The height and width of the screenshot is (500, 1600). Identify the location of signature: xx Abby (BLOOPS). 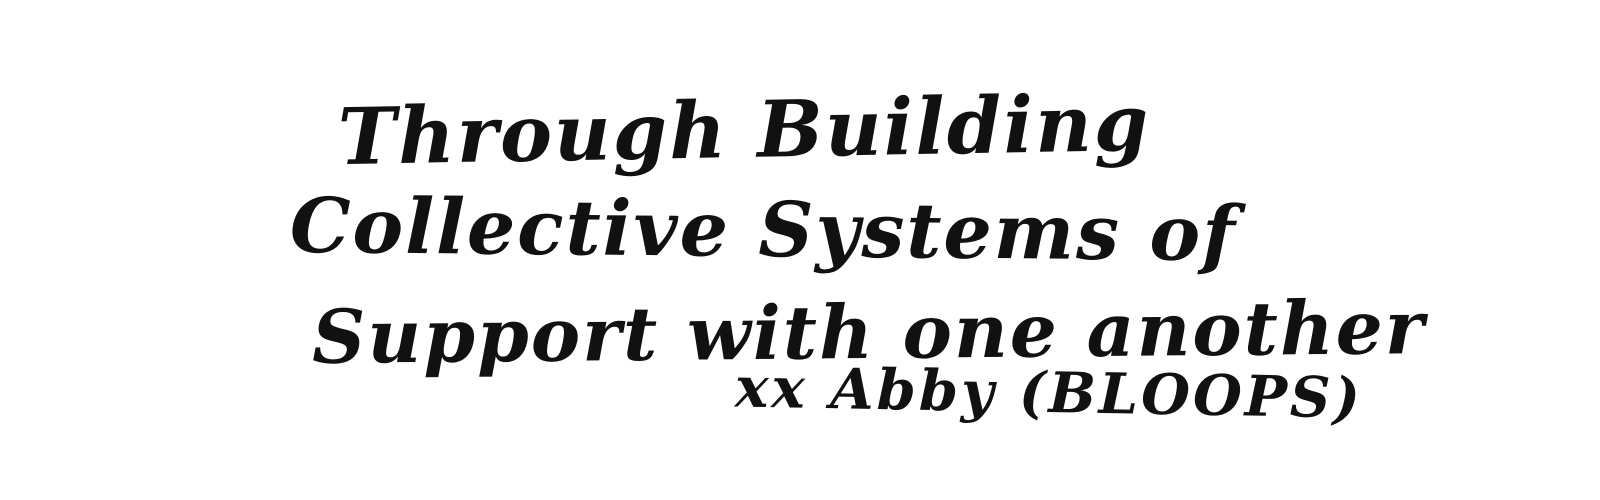
(1049, 393).